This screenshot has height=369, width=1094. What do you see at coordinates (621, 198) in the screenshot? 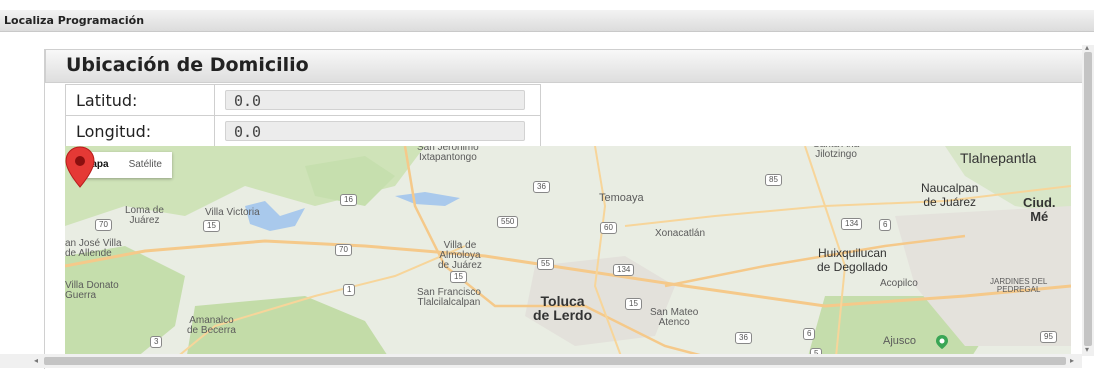
I see `place-label: Temoaya` at bounding box center [621, 198].